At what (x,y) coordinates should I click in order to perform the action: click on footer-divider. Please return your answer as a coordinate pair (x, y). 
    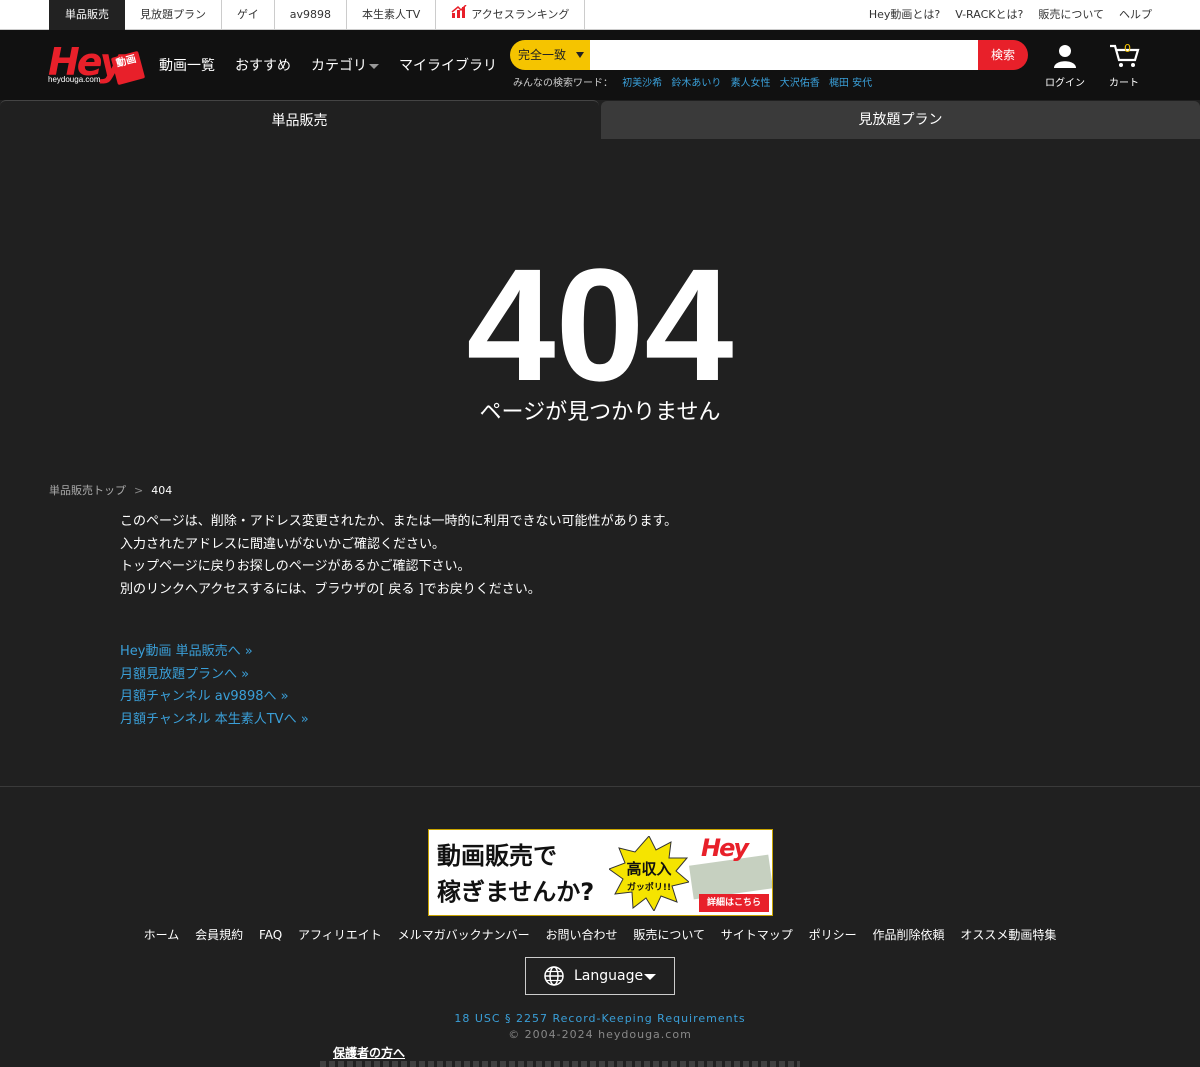
    Looking at the image, I should click on (600, 786).